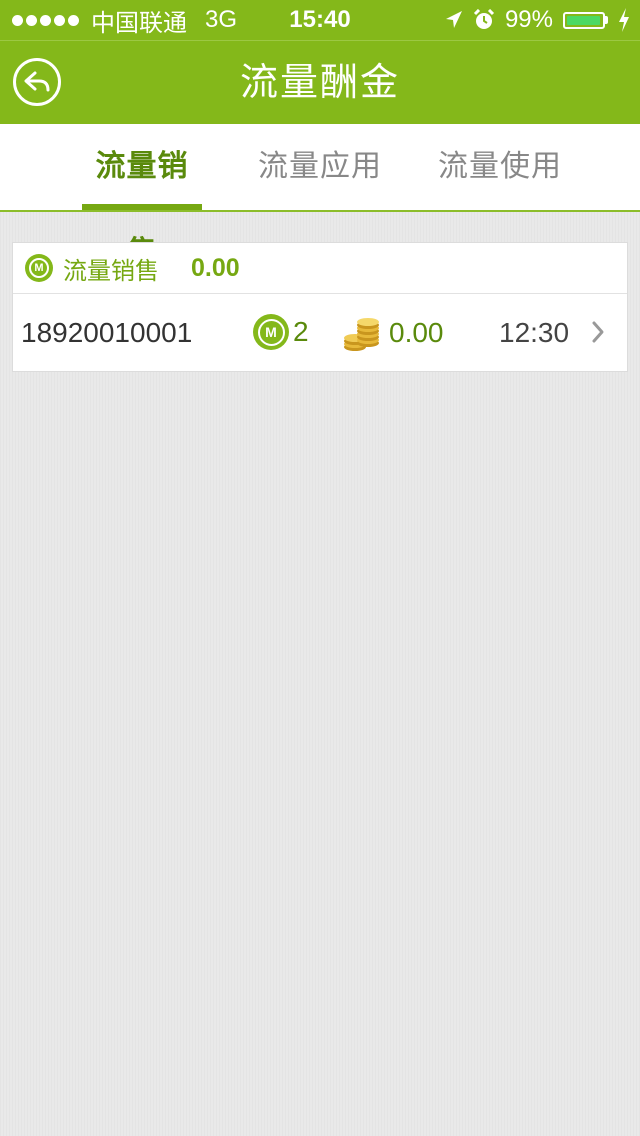  Describe the element at coordinates (142, 196) in the screenshot. I see `tab-traffic-sales: 流量销售` at that location.